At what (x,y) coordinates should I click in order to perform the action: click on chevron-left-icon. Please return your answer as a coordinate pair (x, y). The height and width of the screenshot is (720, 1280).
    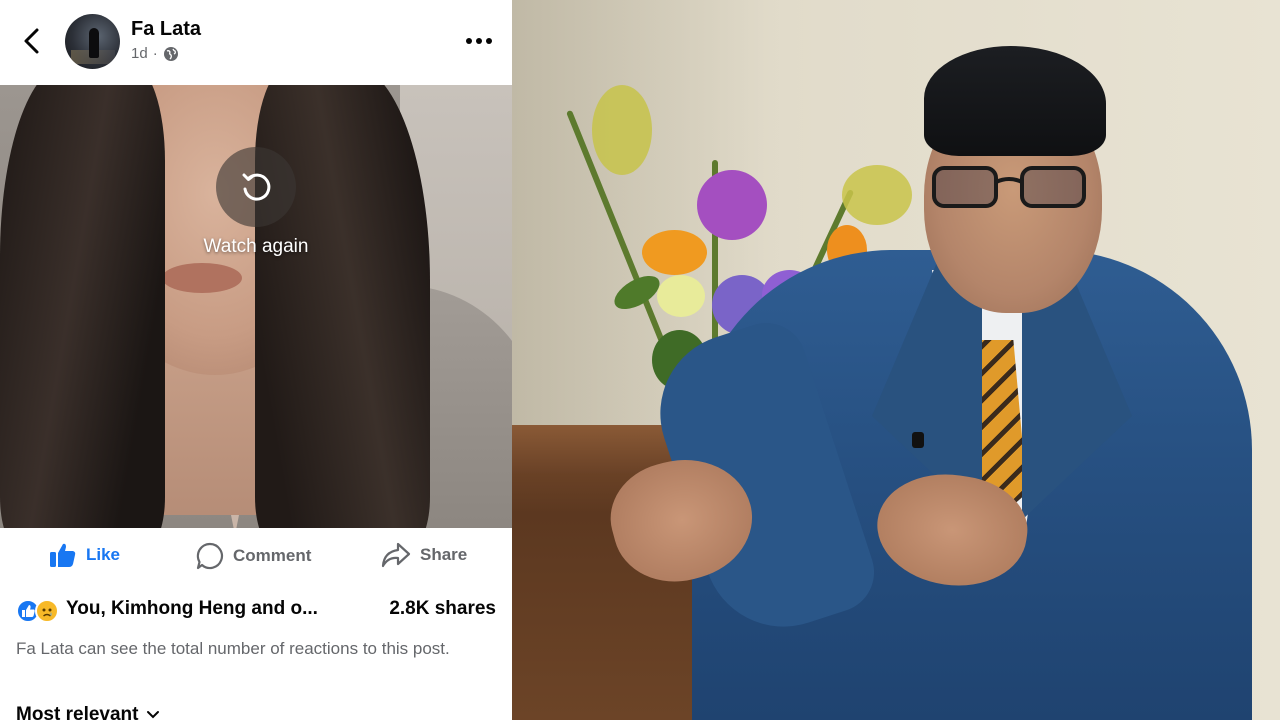
    Looking at the image, I should click on (31, 41).